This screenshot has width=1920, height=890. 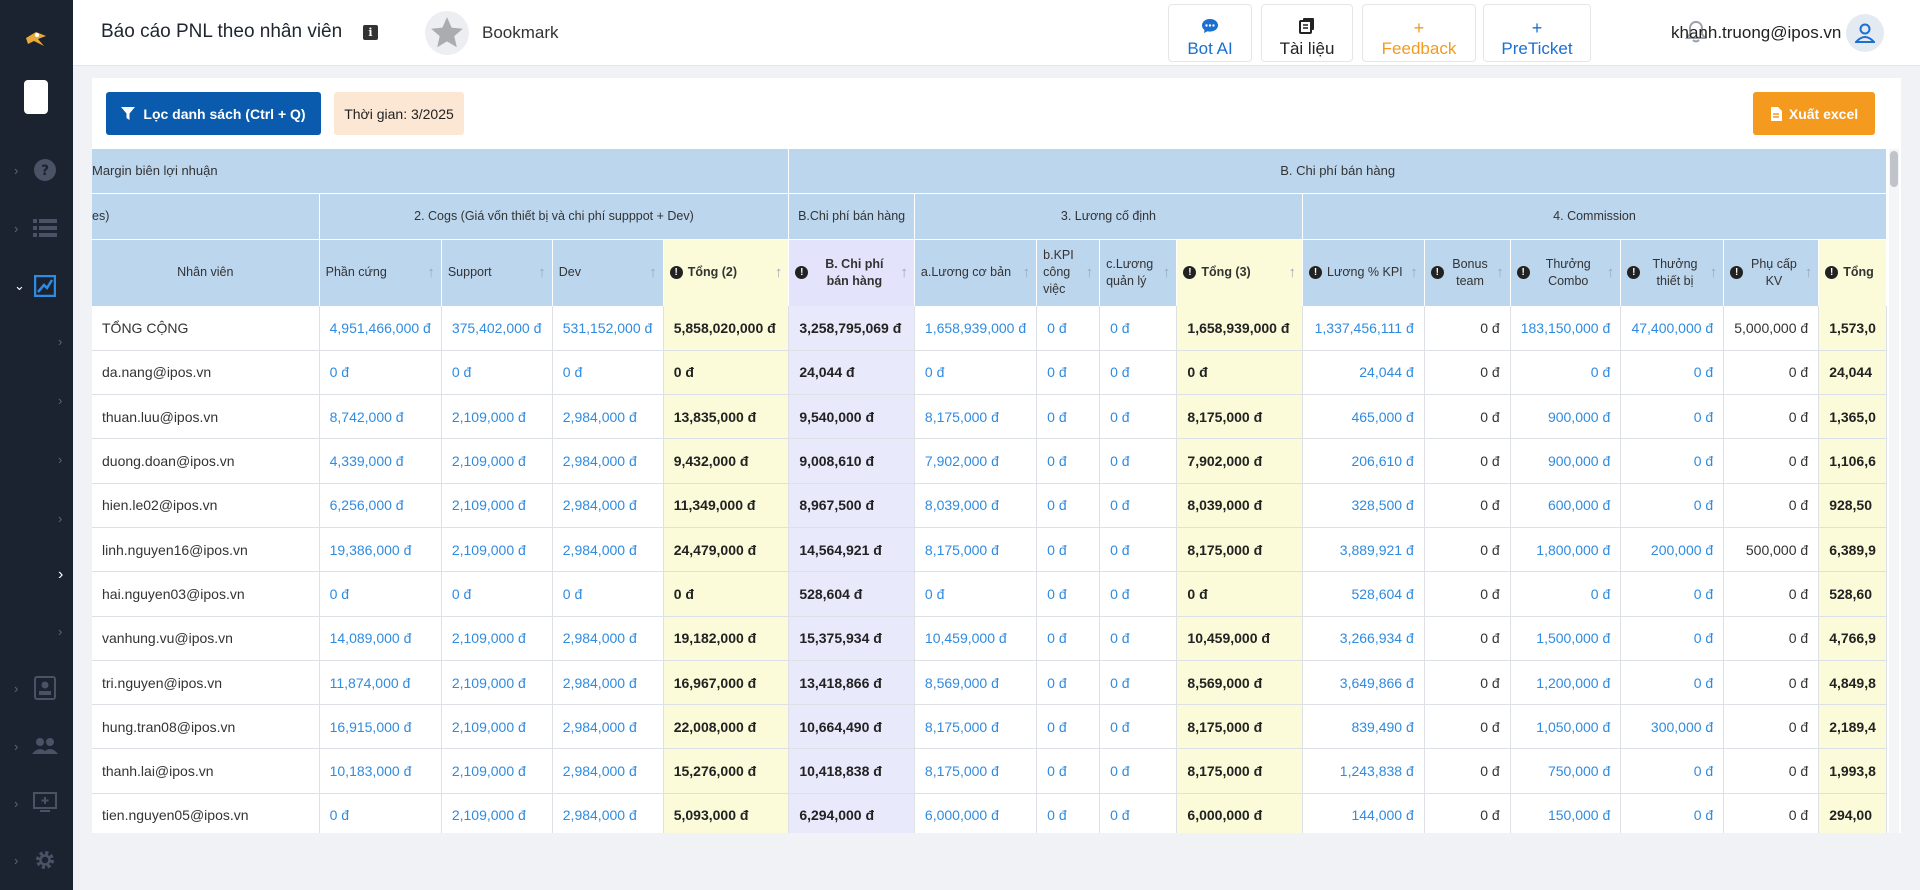 I want to click on value-cell: 144,000 đ, so click(x=1363, y=813).